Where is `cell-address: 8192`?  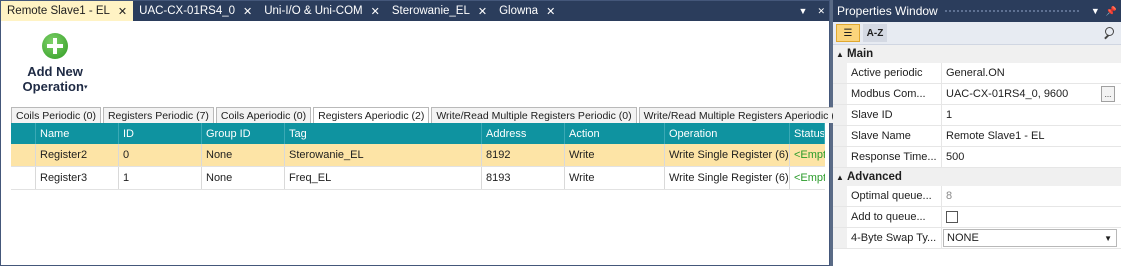 cell-address: 8192 is located at coordinates (523, 155).